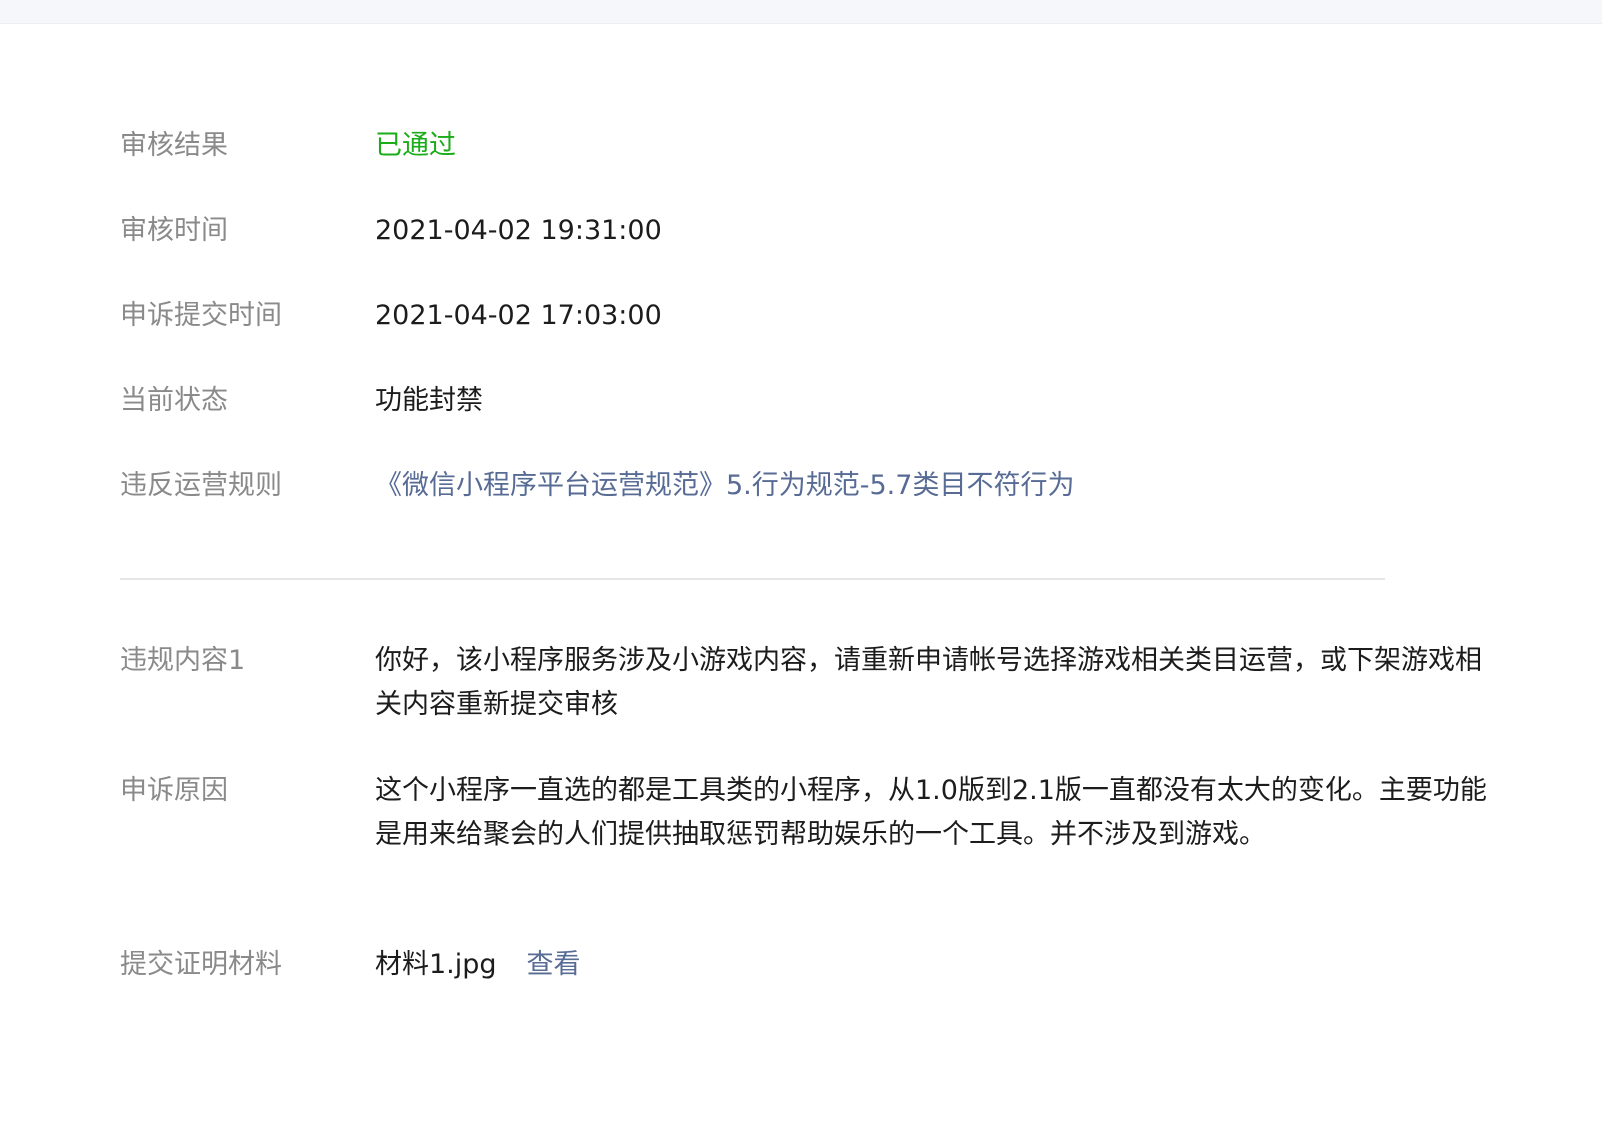 The width and height of the screenshot is (1602, 1136). What do you see at coordinates (752, 579) in the screenshot?
I see `section-divider` at bounding box center [752, 579].